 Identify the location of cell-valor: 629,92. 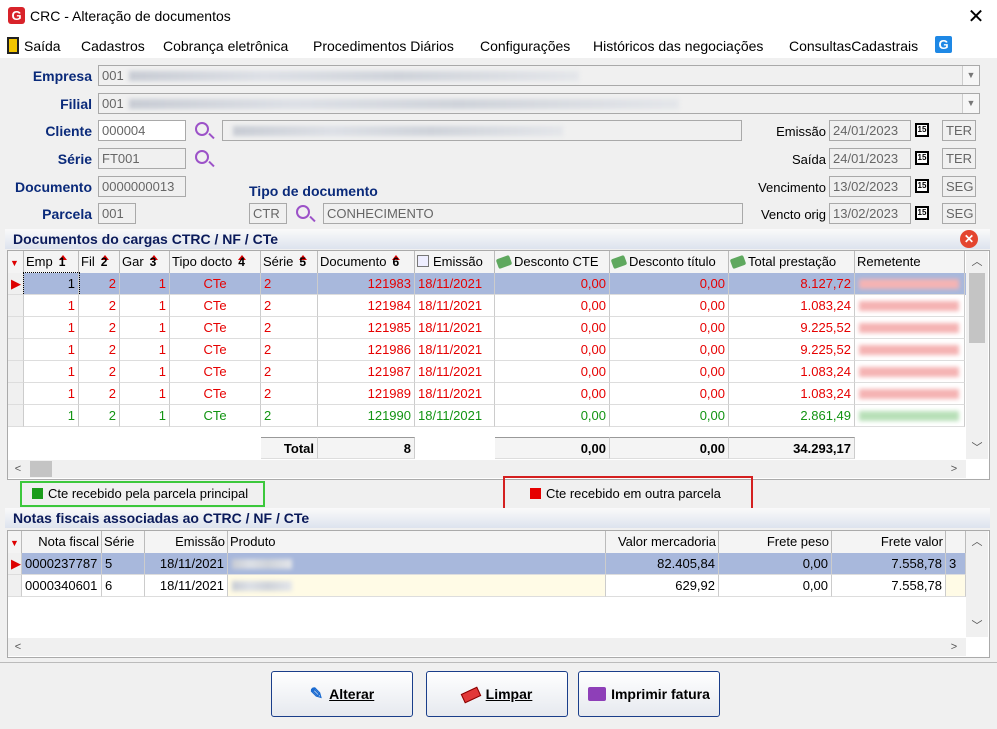
(662, 586).